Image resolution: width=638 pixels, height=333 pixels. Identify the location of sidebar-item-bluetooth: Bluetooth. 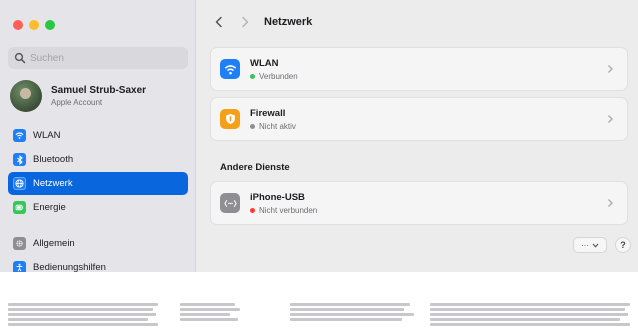
(98, 159).